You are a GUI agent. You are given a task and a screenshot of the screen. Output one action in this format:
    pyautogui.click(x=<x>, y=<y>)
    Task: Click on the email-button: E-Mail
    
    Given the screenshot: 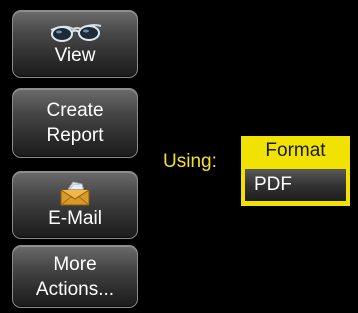 What is the action you would take?
    pyautogui.click(x=75, y=205)
    